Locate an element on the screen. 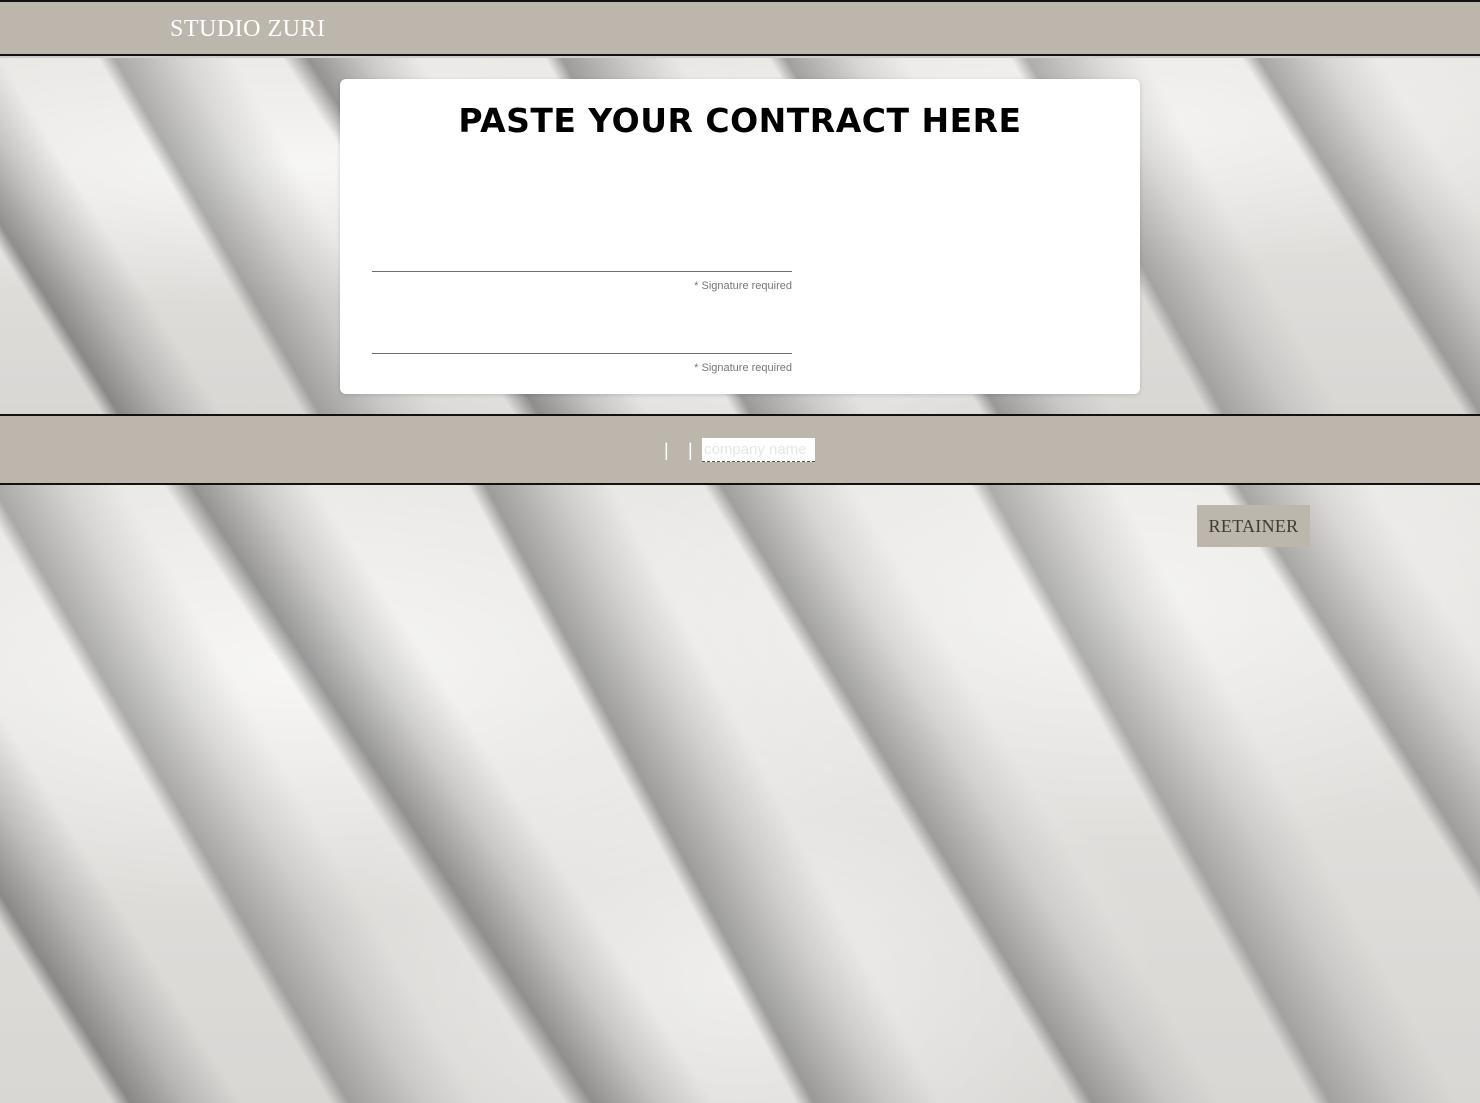 This screenshot has height=1103, width=1480. contract-title: PASTE YOUR CONTRACT HERE is located at coordinates (740, 120).